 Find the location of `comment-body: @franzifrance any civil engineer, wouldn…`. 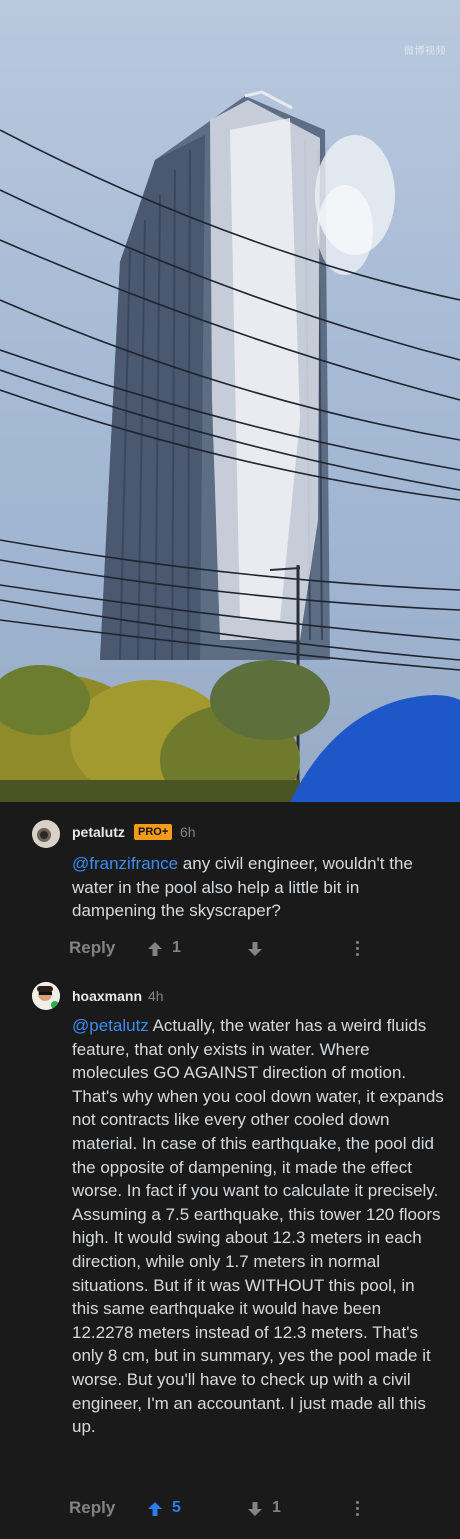

comment-body: @franzifrance any civil engineer, wouldn… is located at coordinates (258, 887).